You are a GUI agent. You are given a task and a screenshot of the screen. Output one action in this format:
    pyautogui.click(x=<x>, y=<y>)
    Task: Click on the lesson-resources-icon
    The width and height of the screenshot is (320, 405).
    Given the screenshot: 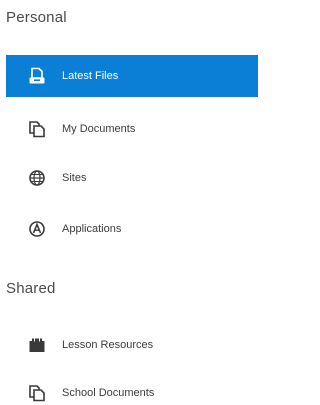 What is the action you would take?
    pyautogui.click(x=37, y=345)
    